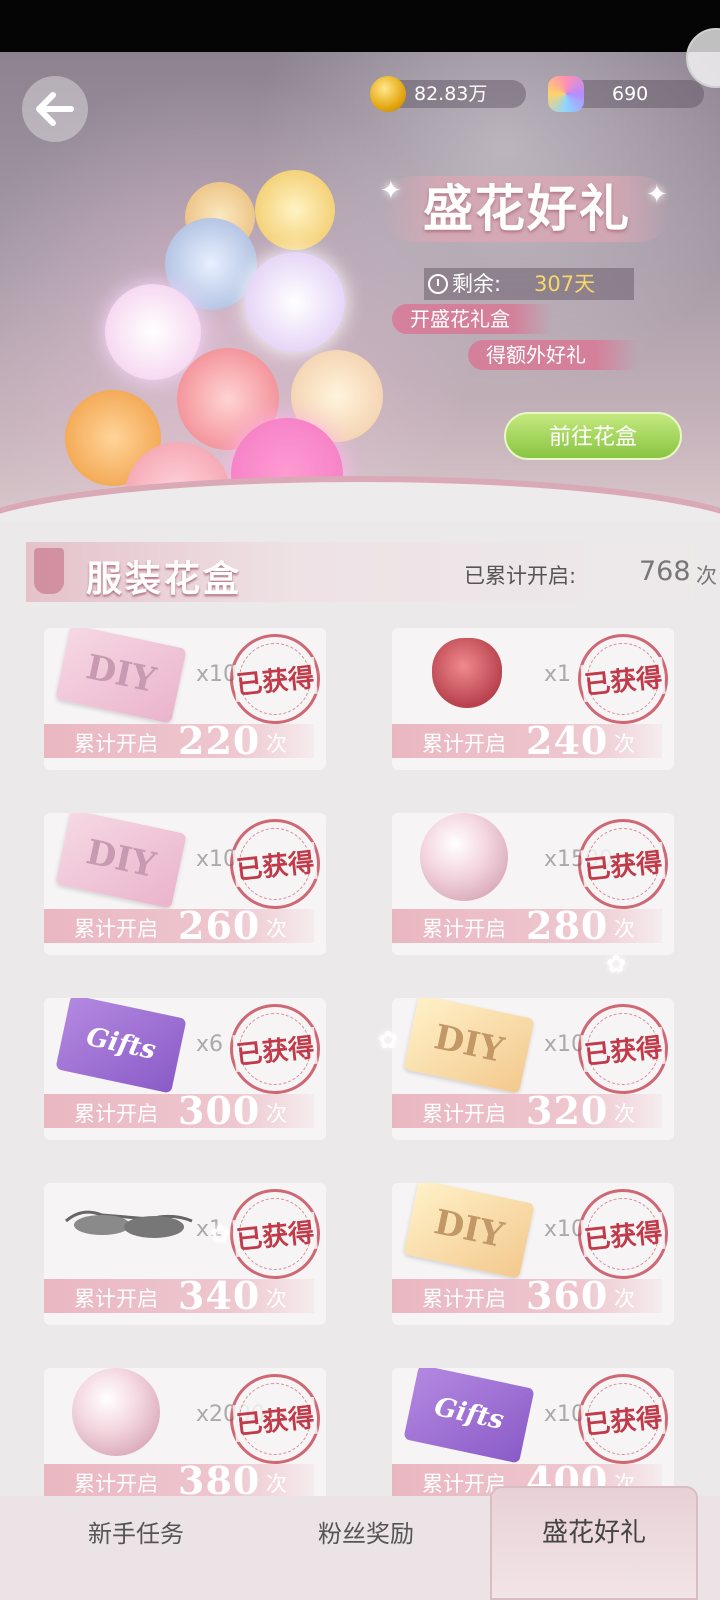  I want to click on event-hint-line1: 开盛花礼盒, so click(472, 319).